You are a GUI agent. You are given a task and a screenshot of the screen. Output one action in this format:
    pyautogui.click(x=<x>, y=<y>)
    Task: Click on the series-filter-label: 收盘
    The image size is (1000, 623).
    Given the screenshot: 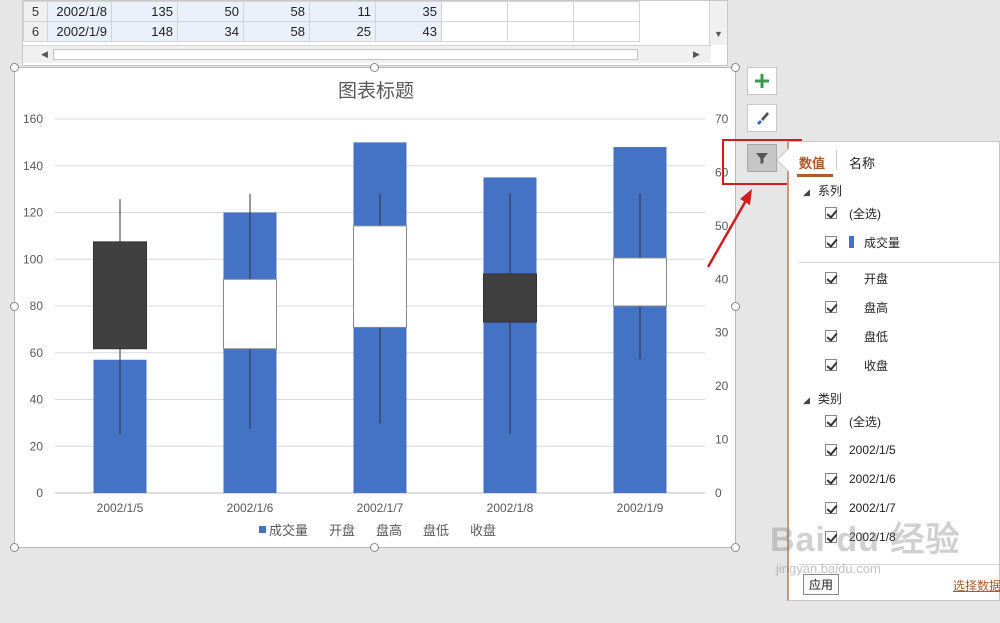 What is the action you would take?
    pyautogui.click(x=876, y=365)
    